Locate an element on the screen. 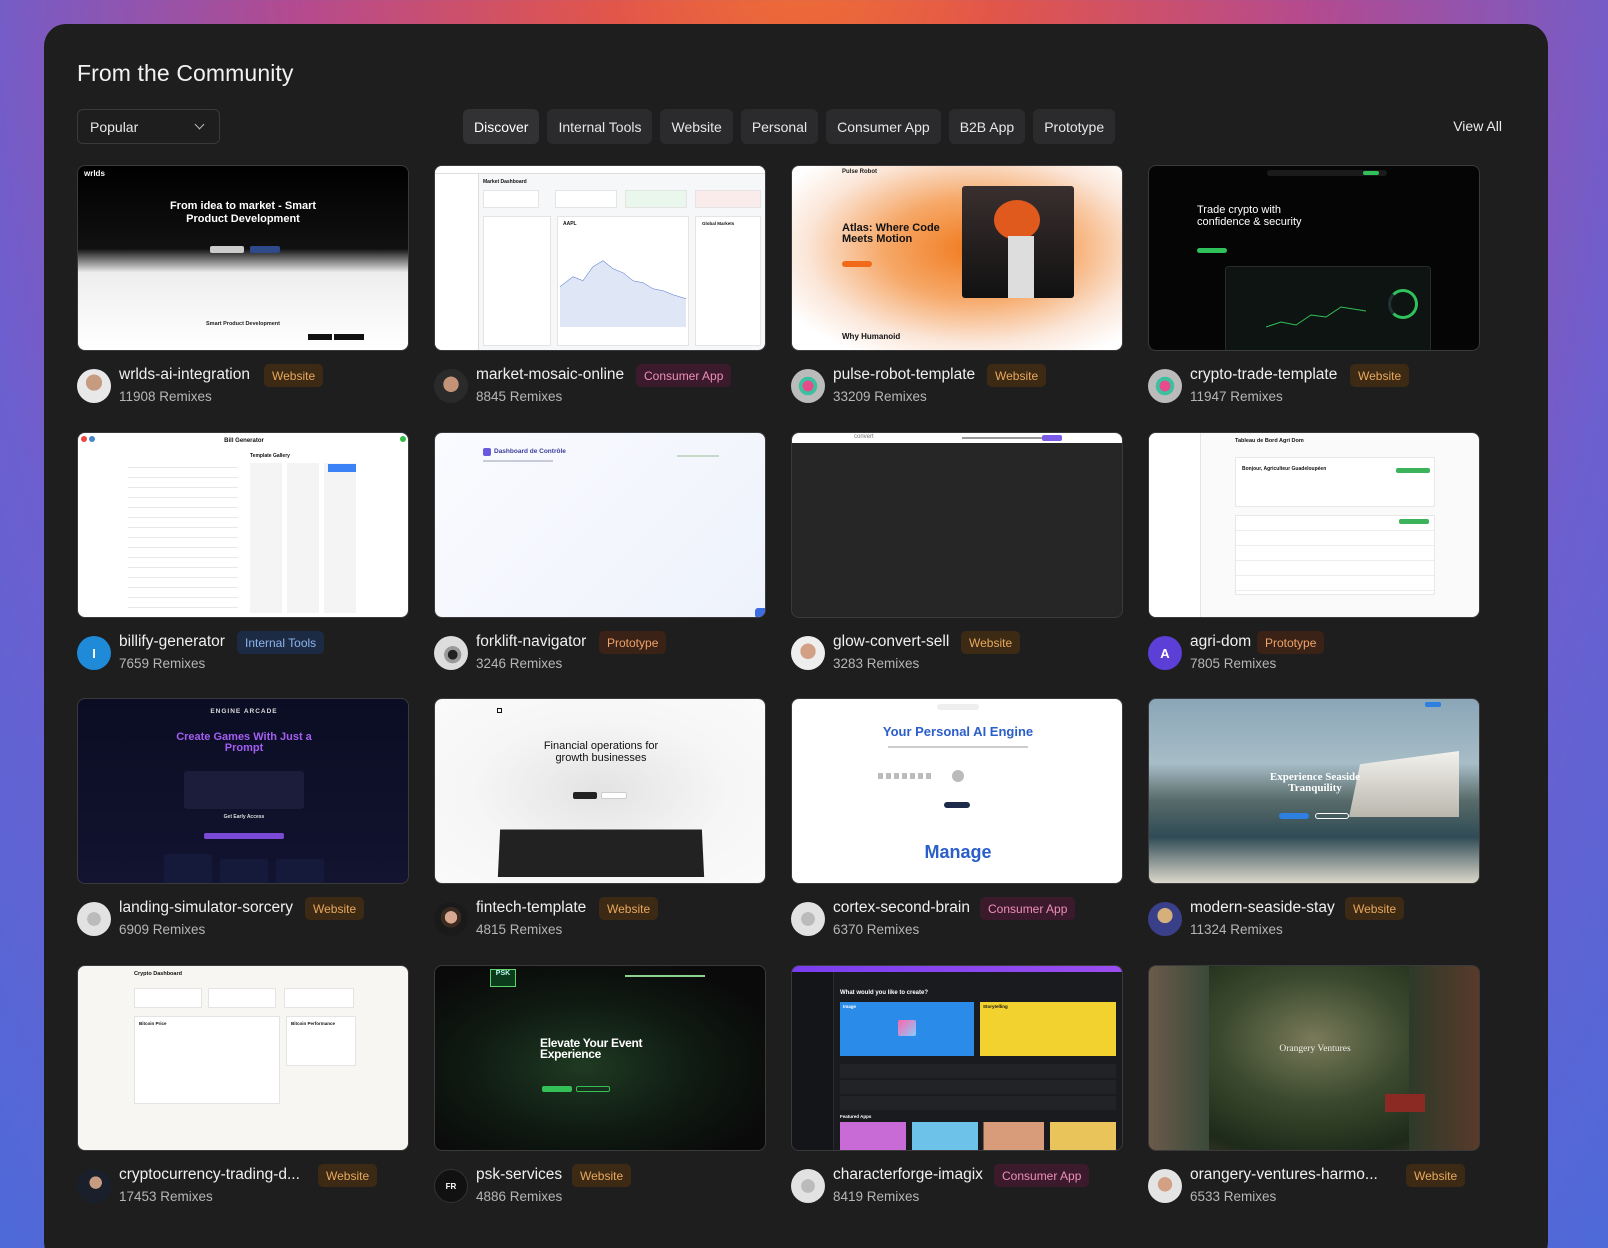  project-meta: A agri-dom Prototype 7805 Remixes is located at coordinates (1314, 652).